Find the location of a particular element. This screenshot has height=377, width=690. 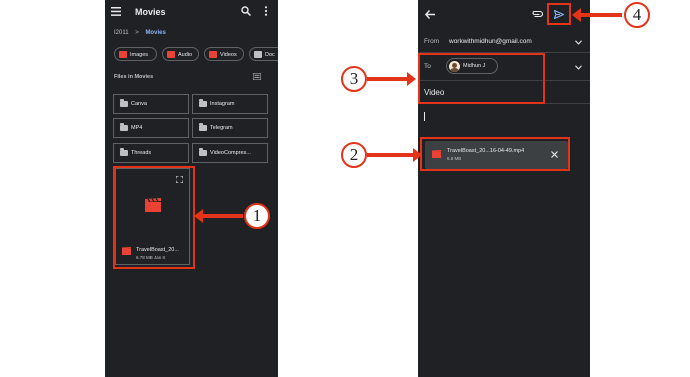

callout-2: 2 is located at coordinates (354, 155).